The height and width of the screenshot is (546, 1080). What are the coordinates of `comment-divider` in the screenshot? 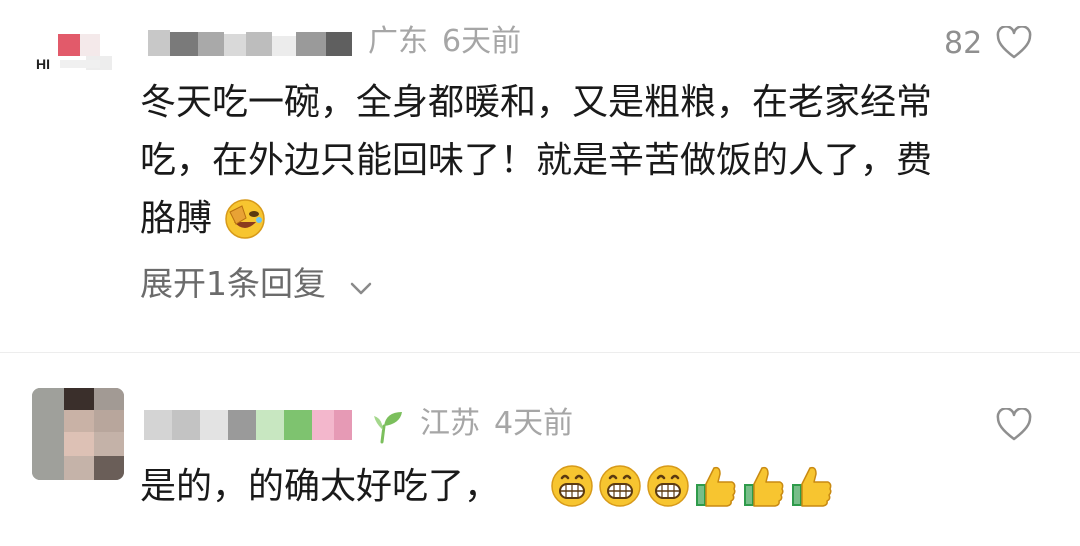 It's located at (540, 352).